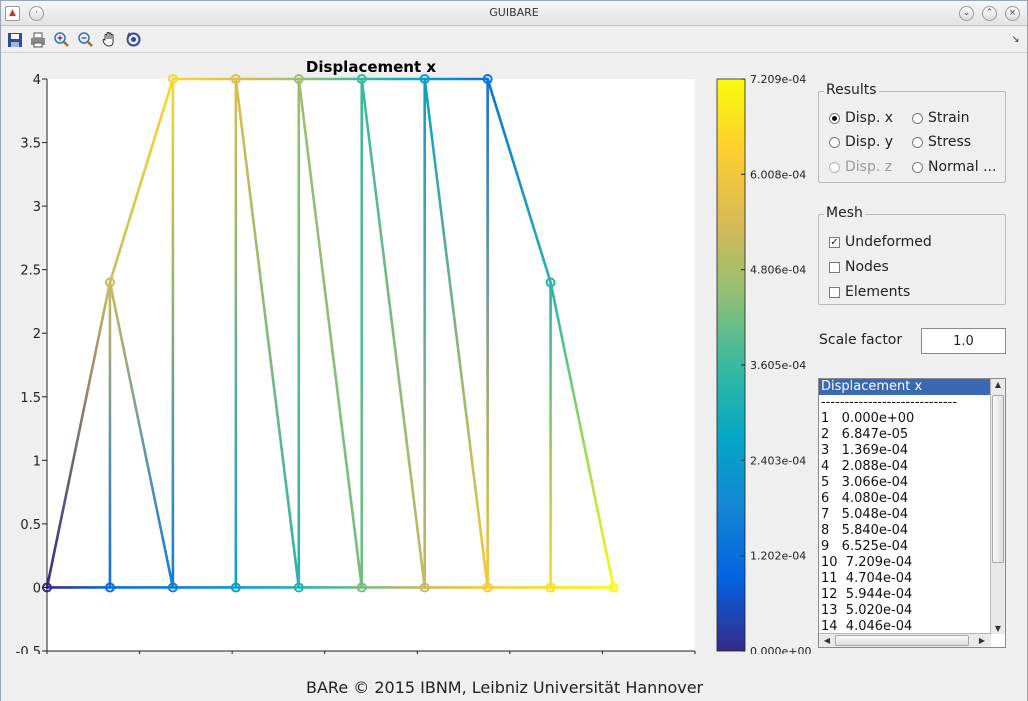  What do you see at coordinates (867, 267) in the screenshot?
I see `checkbox-label: Nodes` at bounding box center [867, 267].